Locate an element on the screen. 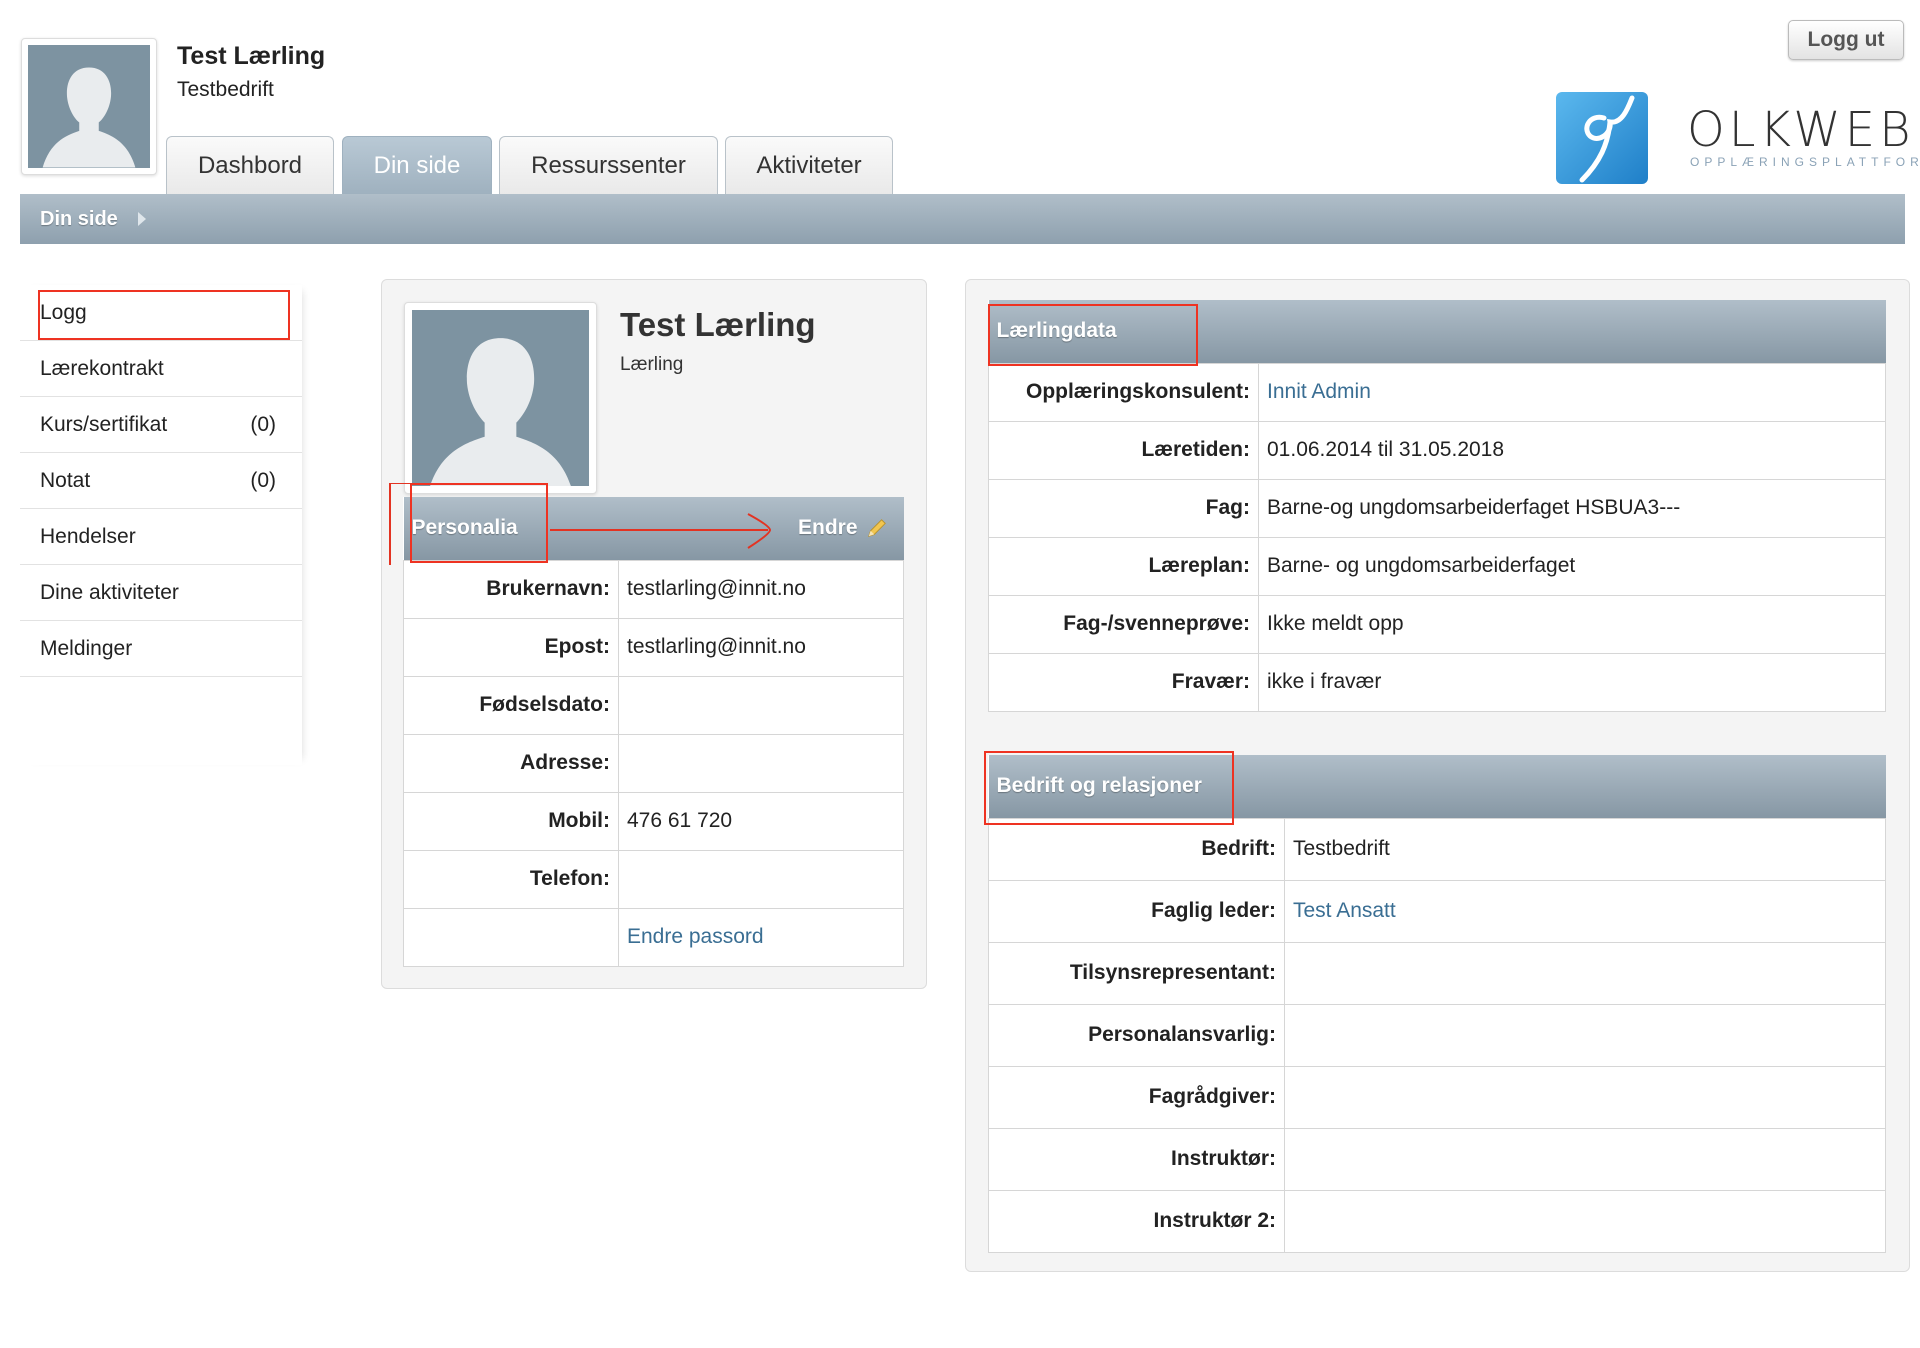  table-row: Opplæringskonsulent: Innit Admin is located at coordinates (1437, 392).